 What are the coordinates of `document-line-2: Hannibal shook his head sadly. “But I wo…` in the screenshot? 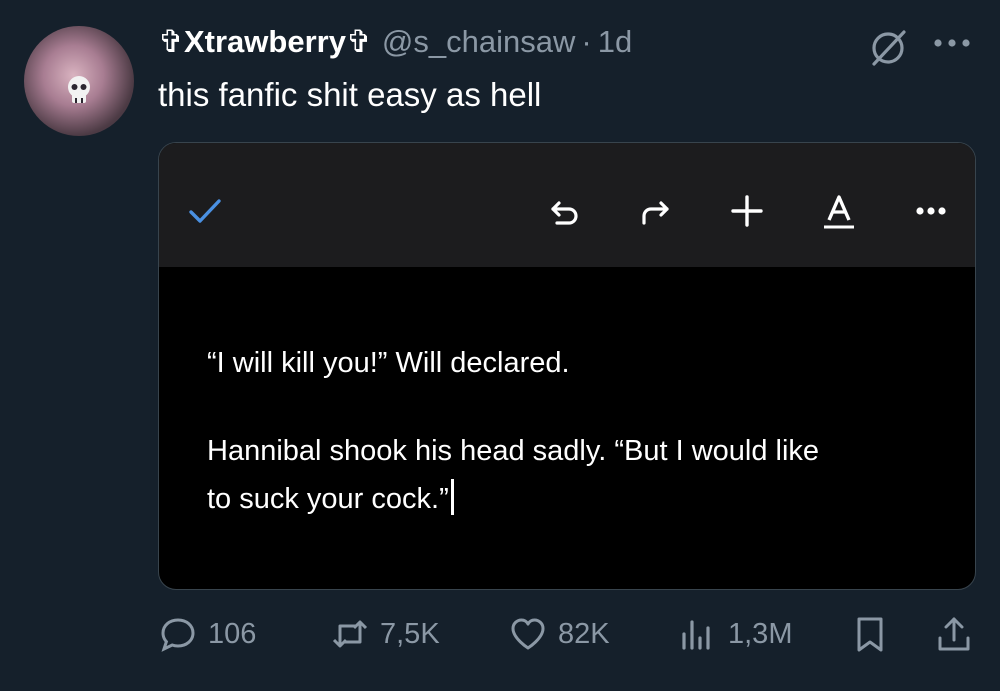 It's located at (513, 451).